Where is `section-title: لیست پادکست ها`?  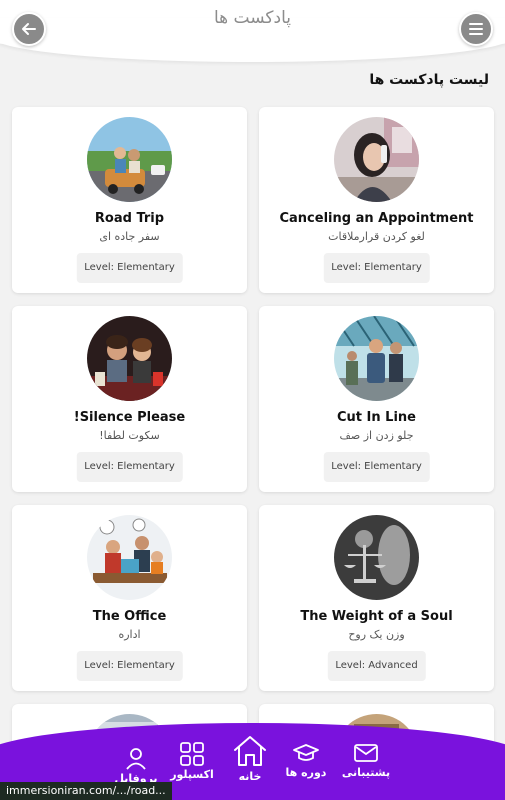 section-title: لیست پادکست ها is located at coordinates (429, 80).